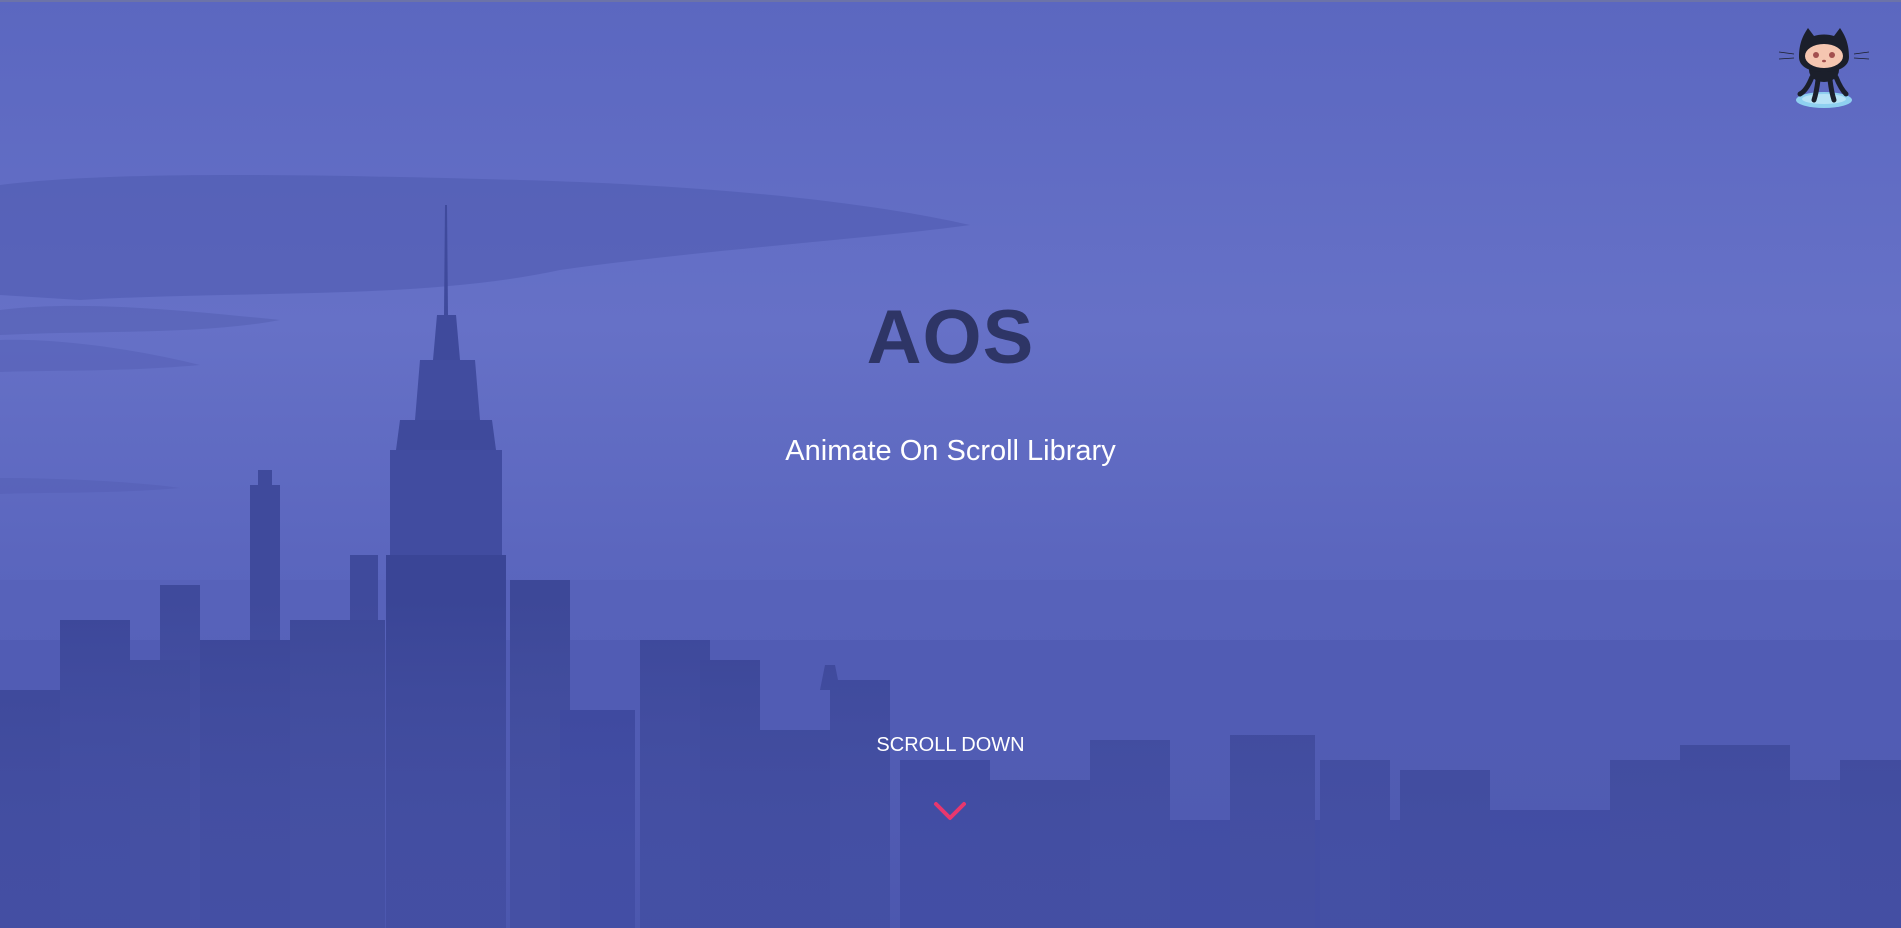 This screenshot has height=928, width=1901. Describe the element at coordinates (950, 337) in the screenshot. I see `page-title: AOS` at that location.